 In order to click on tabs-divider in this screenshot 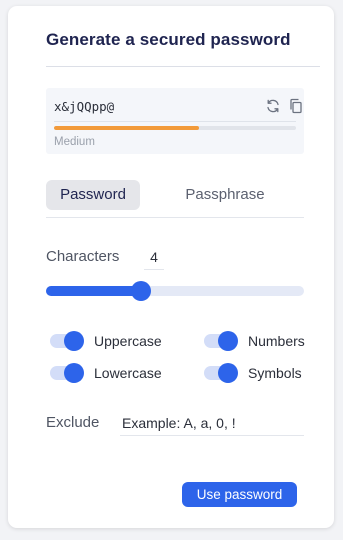, I will do `click(175, 217)`.